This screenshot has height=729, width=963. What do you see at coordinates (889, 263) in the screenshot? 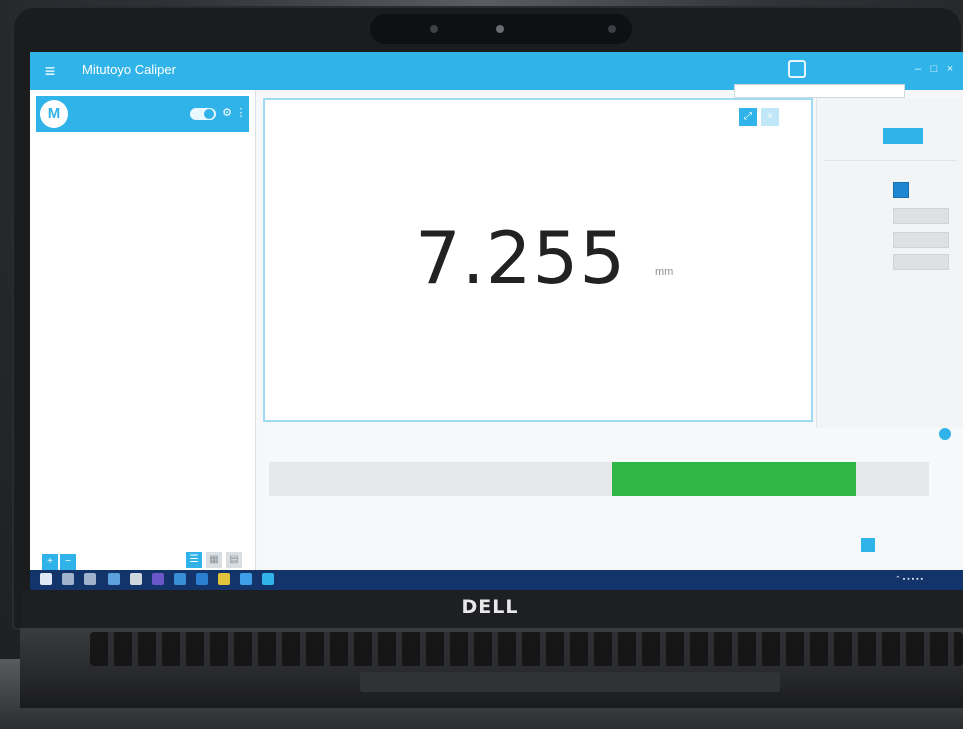
I see `settings-panel` at bounding box center [889, 263].